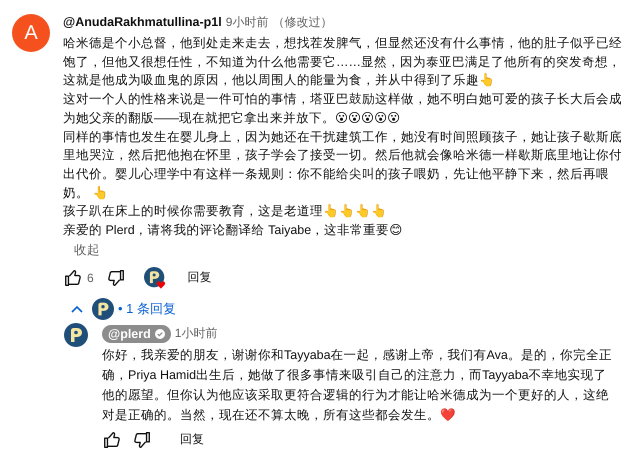 The image size is (640, 455). Describe the element at coordinates (142, 22) in the screenshot. I see `username: @AnudaRakhmatullina-p1l` at that location.